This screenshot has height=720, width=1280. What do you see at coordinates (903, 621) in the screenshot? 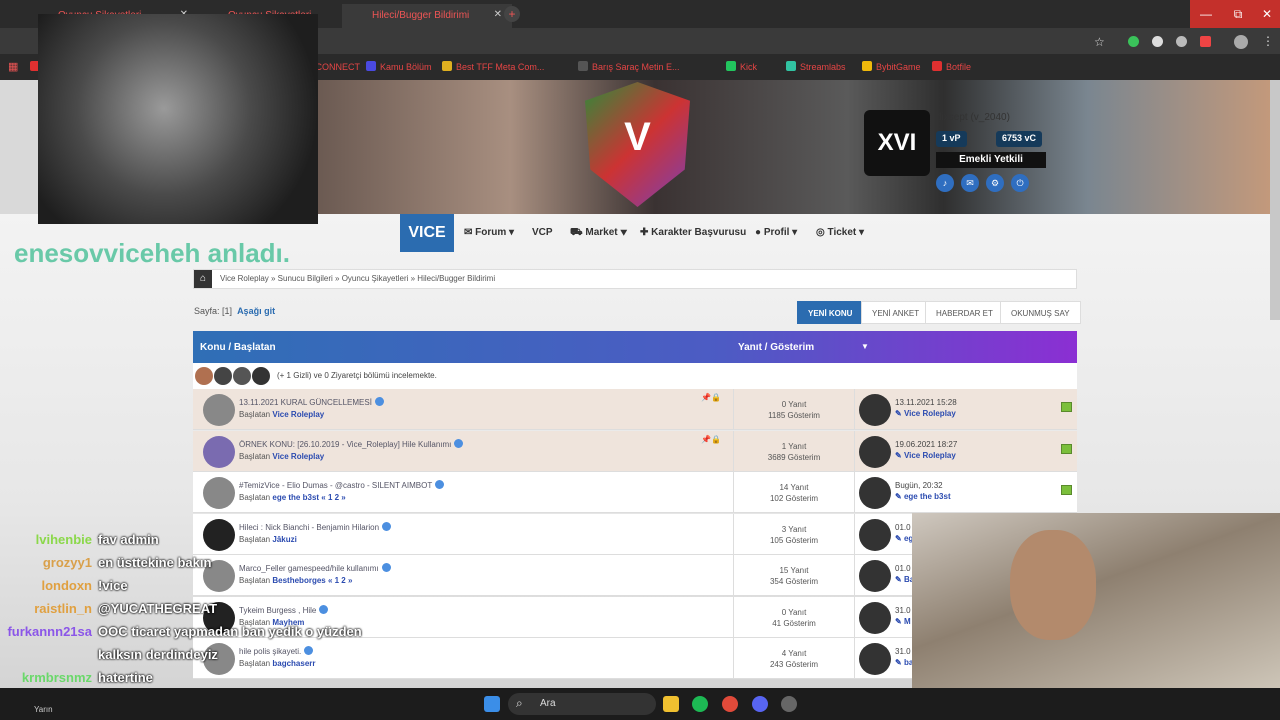
I see `last-poster: ✎ M` at bounding box center [903, 621].